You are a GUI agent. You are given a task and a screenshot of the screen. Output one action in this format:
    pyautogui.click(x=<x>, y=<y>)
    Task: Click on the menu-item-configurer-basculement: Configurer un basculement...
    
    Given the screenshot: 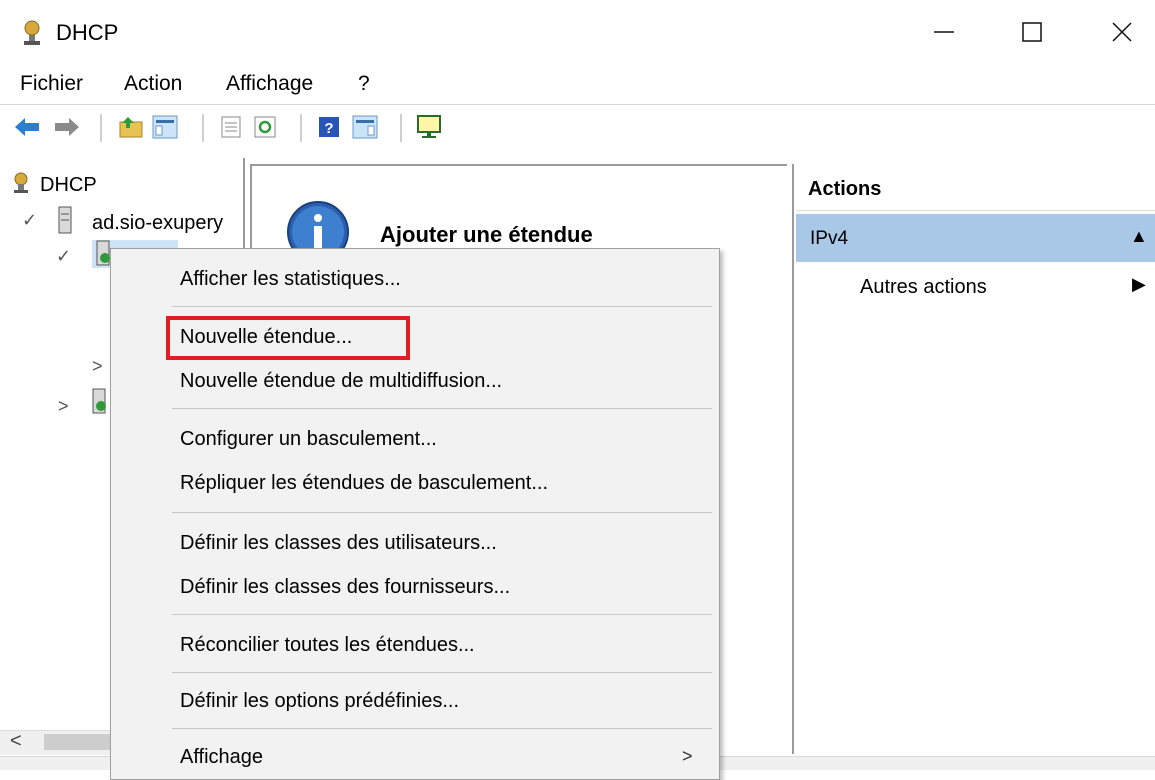 What is the action you would take?
    pyautogui.click(x=308, y=439)
    